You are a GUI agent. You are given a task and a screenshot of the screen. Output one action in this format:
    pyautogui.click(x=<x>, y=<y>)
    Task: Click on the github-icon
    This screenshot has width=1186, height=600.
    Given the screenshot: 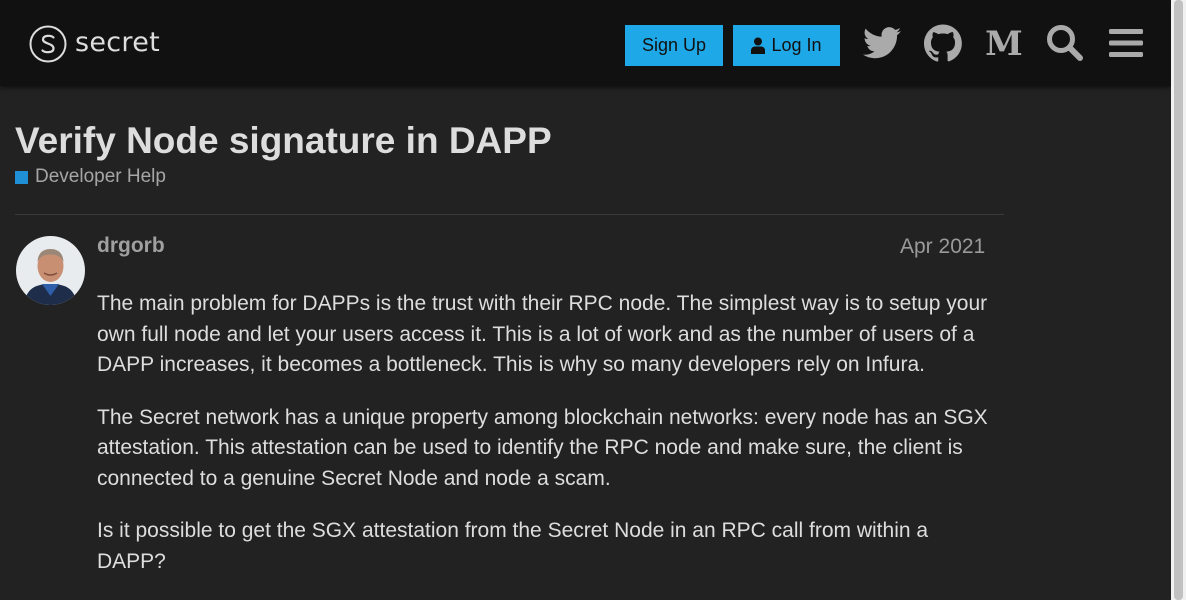 What is the action you would take?
    pyautogui.click(x=943, y=43)
    